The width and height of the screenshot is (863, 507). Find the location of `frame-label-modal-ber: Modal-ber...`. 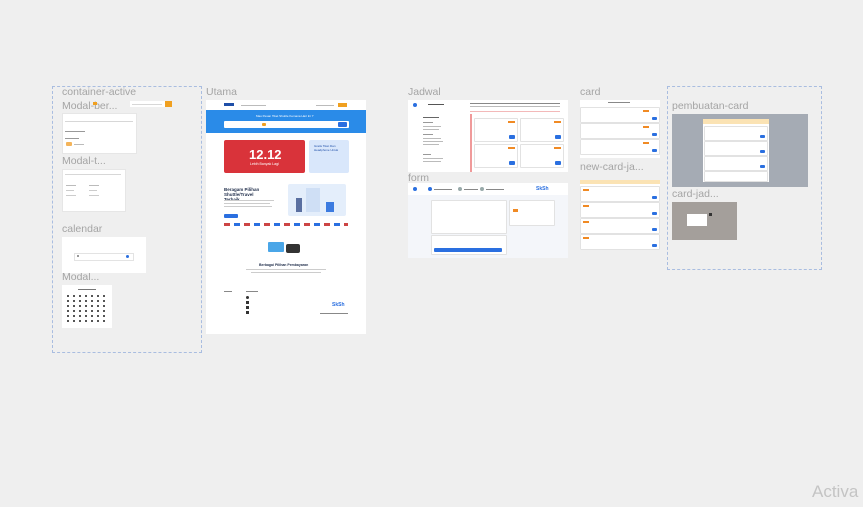

frame-label-modal-ber: Modal-ber... is located at coordinates (89, 106).